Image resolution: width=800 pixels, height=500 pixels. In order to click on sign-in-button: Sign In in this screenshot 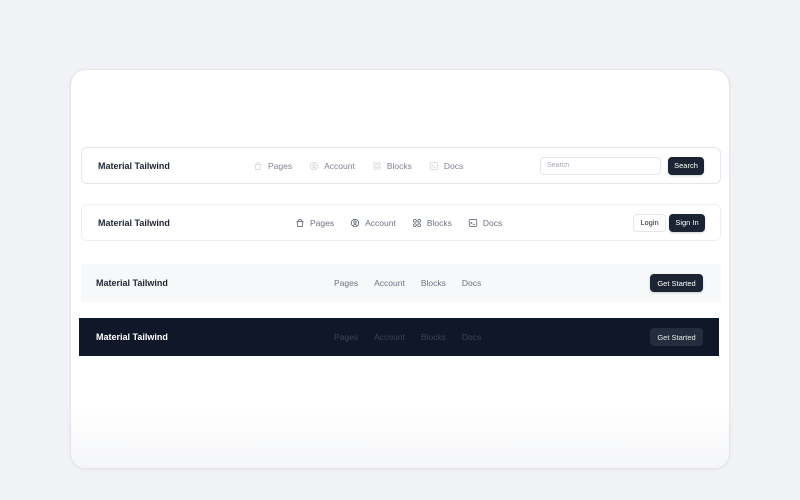, I will do `click(687, 222)`.